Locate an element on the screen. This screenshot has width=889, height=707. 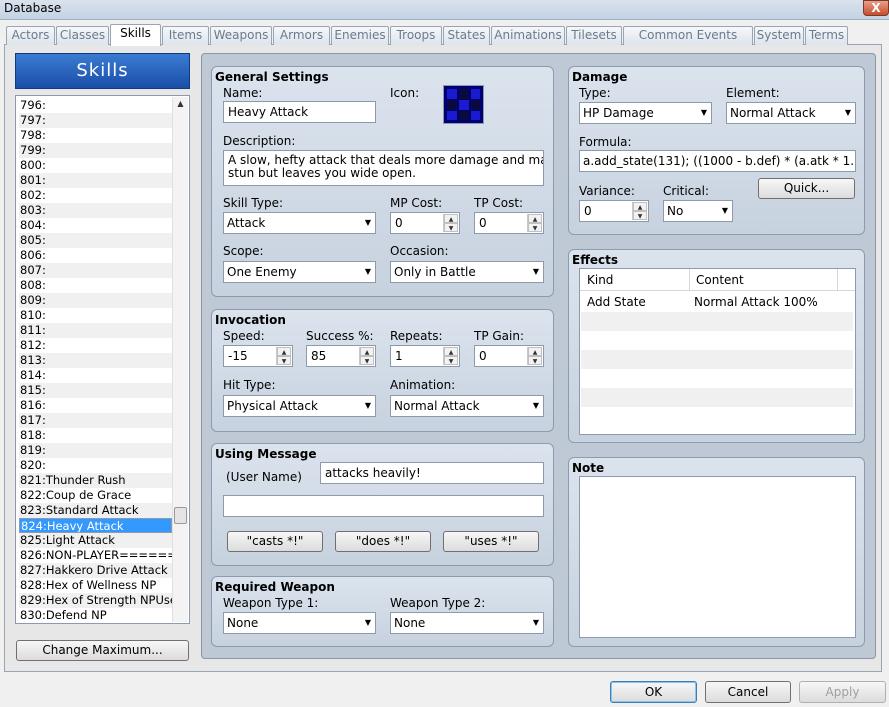
list-item: 801: is located at coordinates (95, 180).